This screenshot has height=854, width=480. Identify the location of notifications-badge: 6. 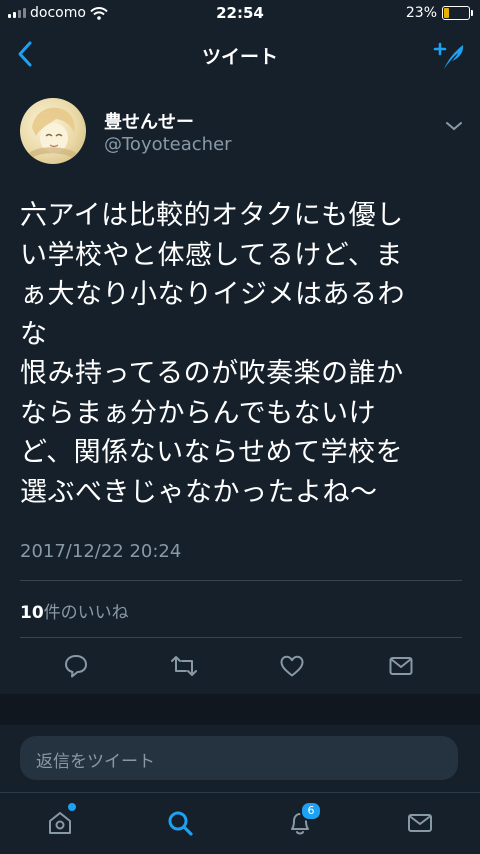
(311, 811).